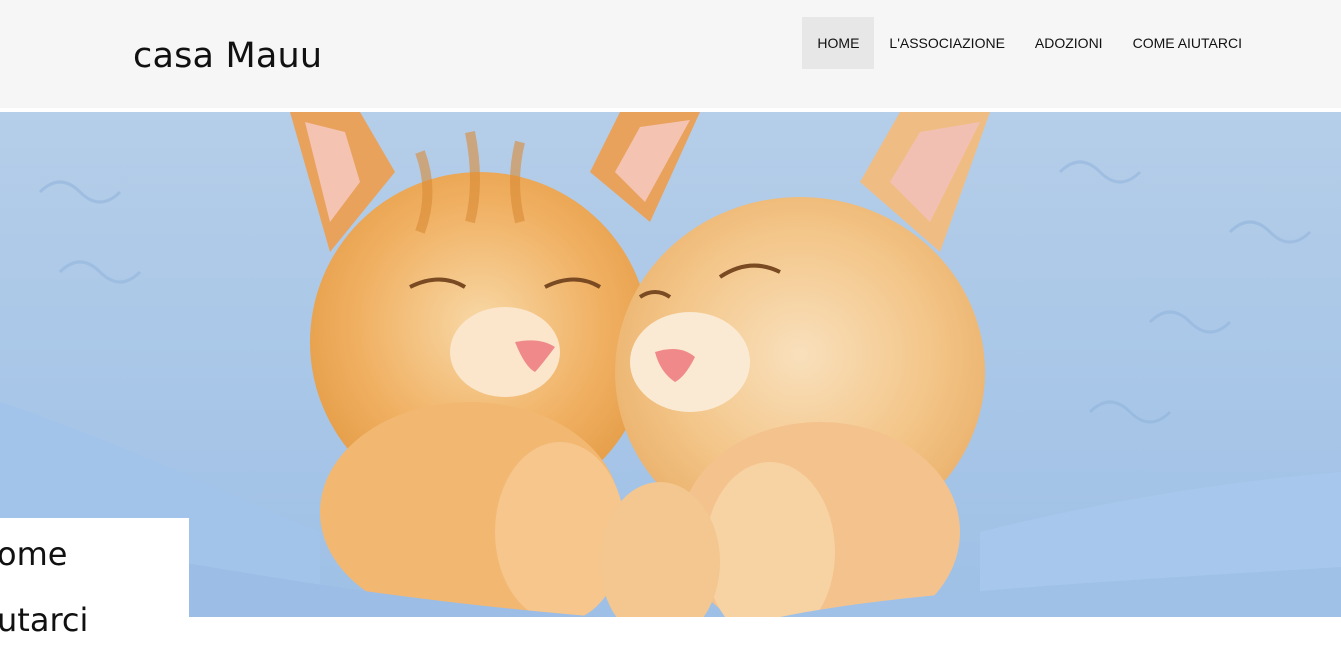 This screenshot has width=1341, height=671. What do you see at coordinates (34, 554) in the screenshot?
I see `caption-line-1: ome` at bounding box center [34, 554].